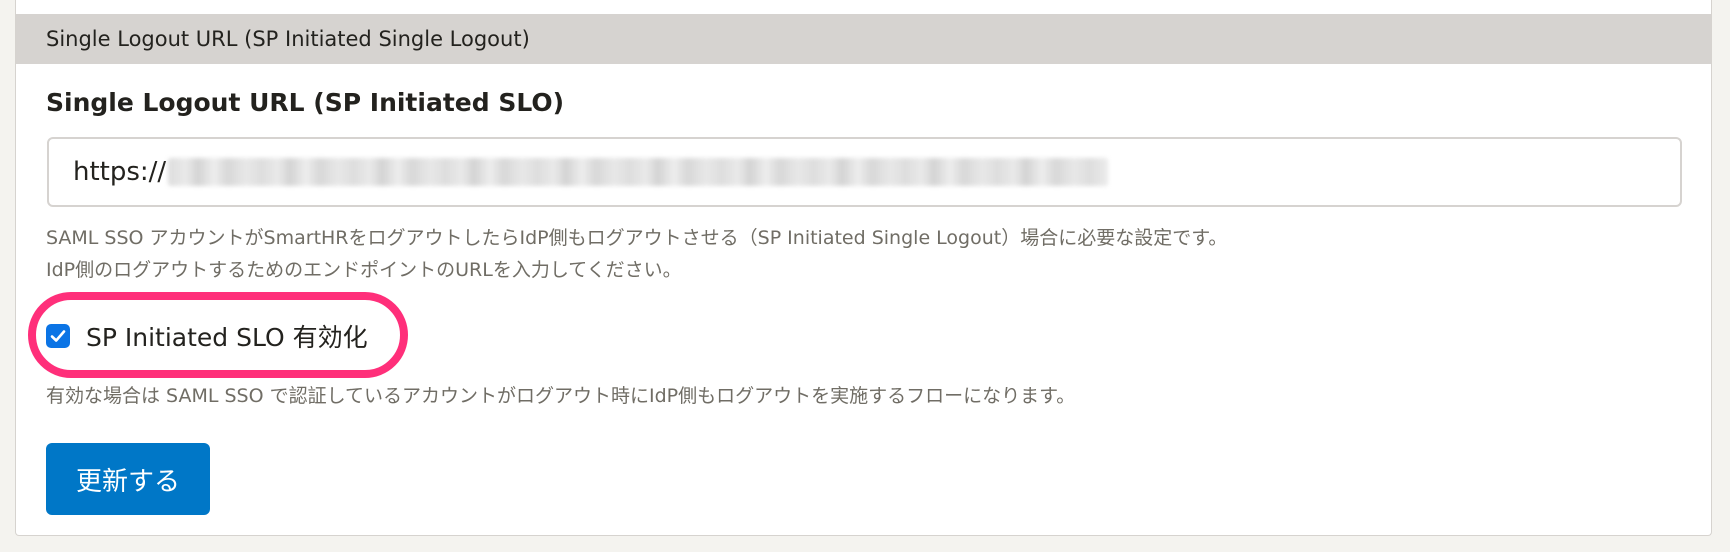  Describe the element at coordinates (305, 102) in the screenshot. I see `single-logout-url-label: Single Logout URL (SP Initiated SLO)` at that location.